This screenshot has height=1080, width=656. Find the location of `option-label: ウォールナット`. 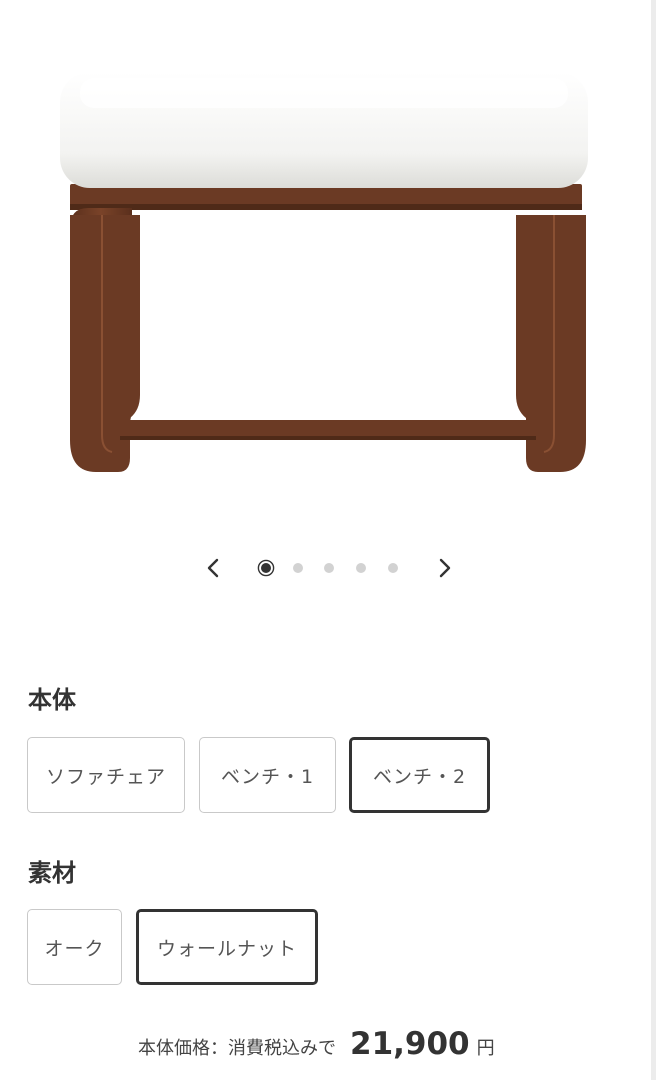

option-label: ウォールナット is located at coordinates (226, 948).